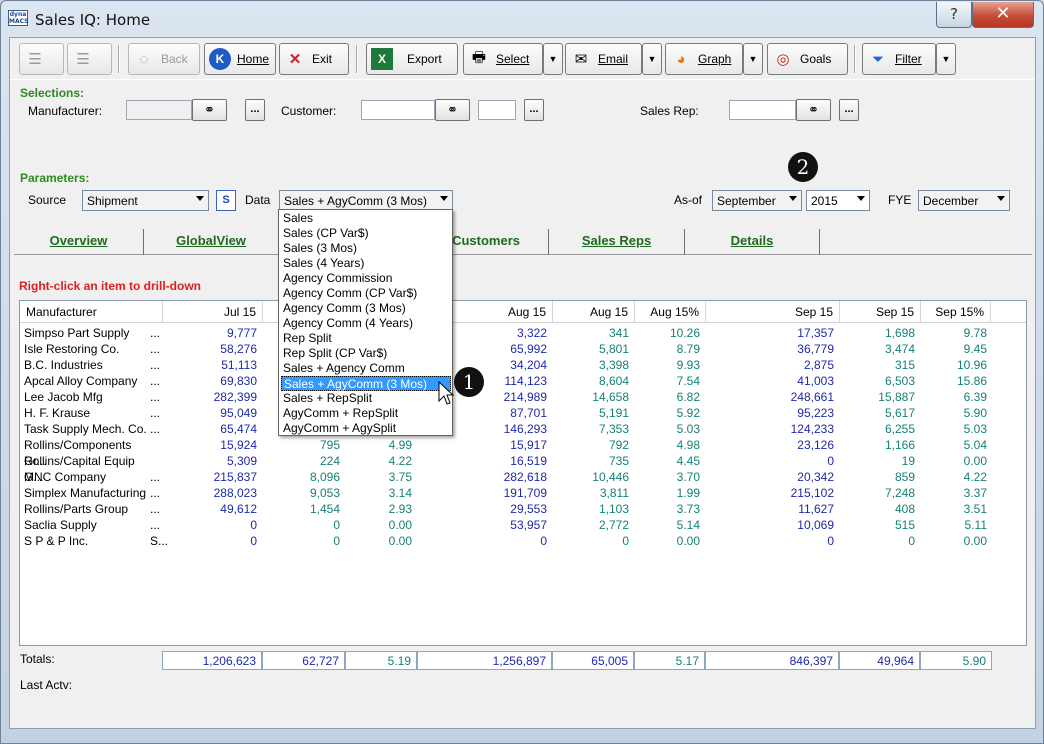 The width and height of the screenshot is (1044, 744). What do you see at coordinates (91, 312) in the screenshot?
I see `col-header-manufacturer: Manufacturer` at bounding box center [91, 312].